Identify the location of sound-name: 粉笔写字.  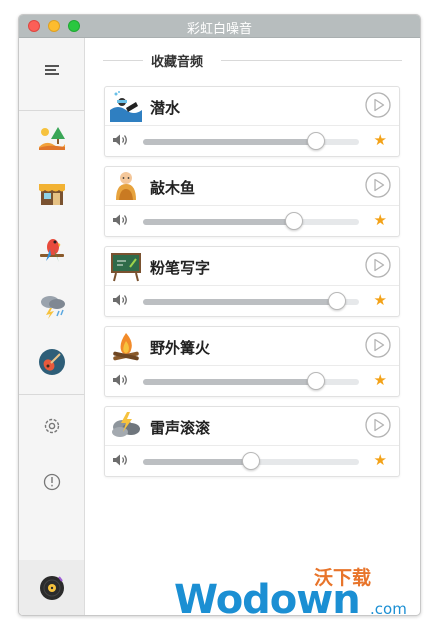
(180, 268).